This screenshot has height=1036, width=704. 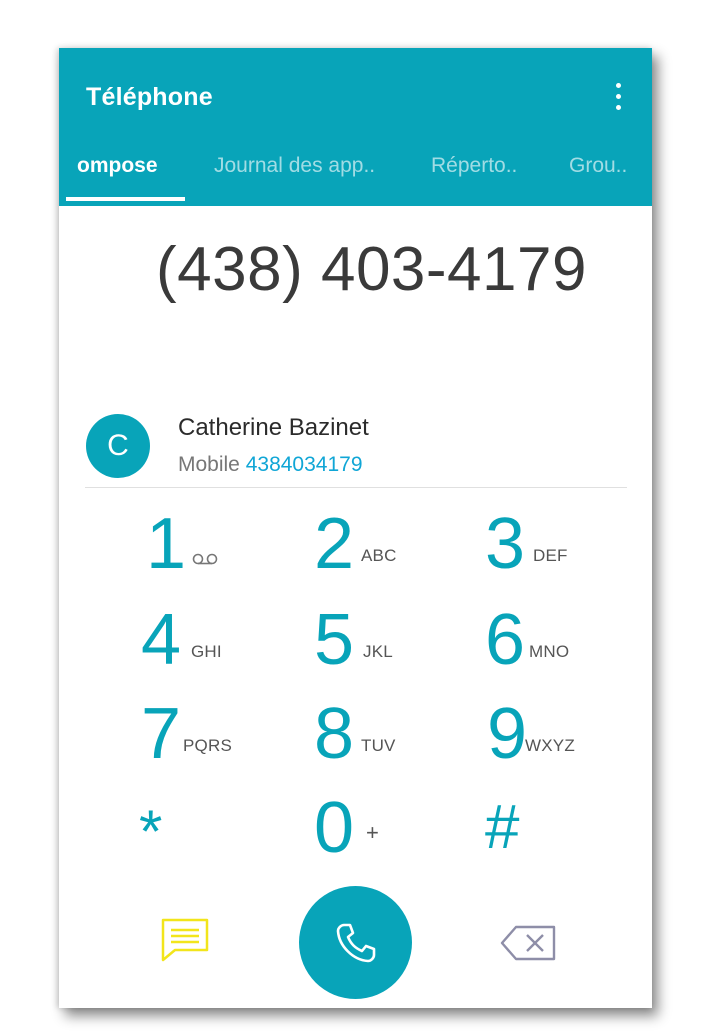 I want to click on key-hash: #, so click(x=524, y=832).